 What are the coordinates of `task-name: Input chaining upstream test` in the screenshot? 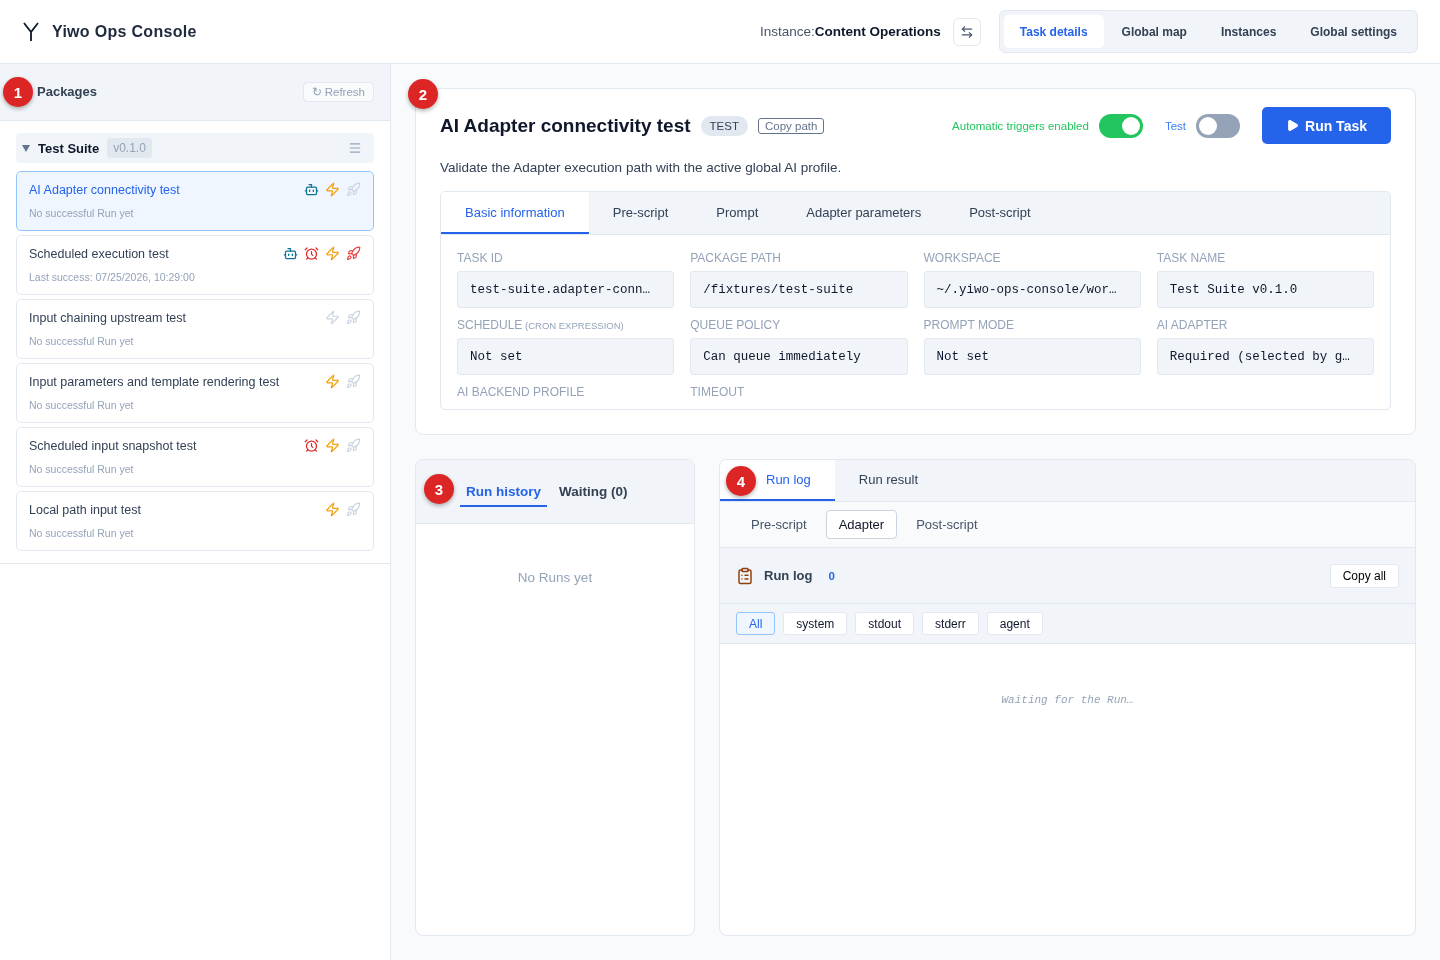 It's located at (108, 317).